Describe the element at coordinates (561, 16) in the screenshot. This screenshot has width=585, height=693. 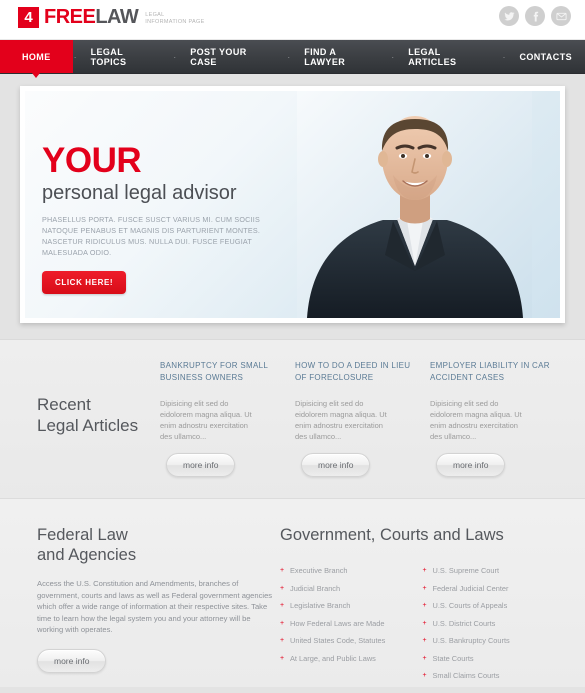
I see `email-icon` at that location.